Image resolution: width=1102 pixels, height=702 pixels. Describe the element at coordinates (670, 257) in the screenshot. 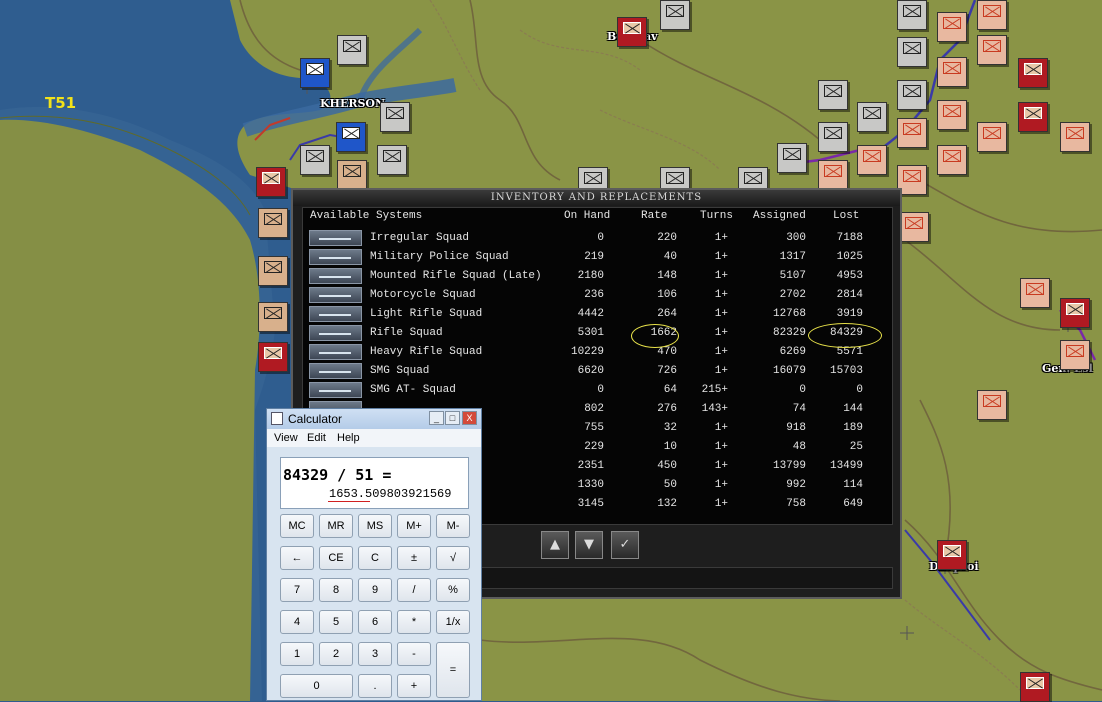

I see `cell-rate: 40` at that location.